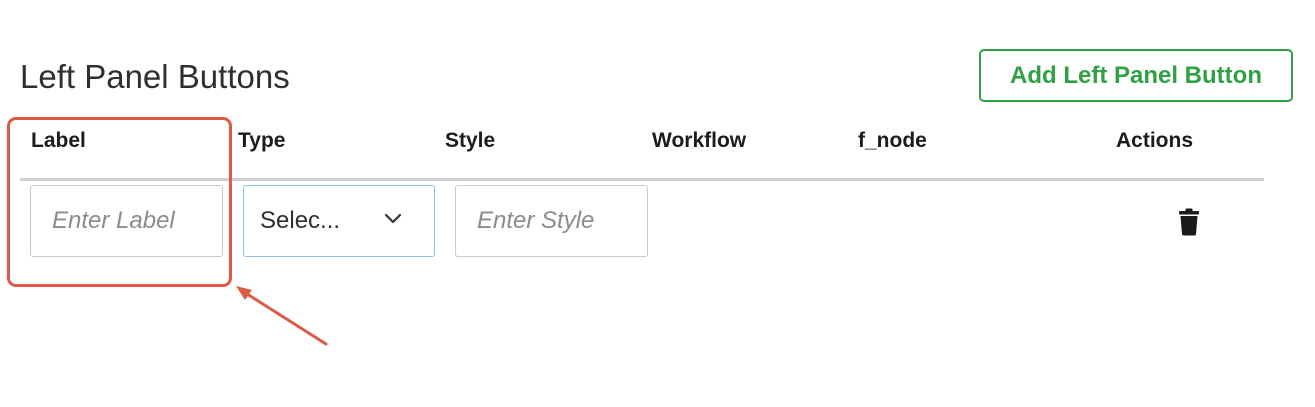  I want to click on column-header-workflow: Workflow, so click(699, 140).